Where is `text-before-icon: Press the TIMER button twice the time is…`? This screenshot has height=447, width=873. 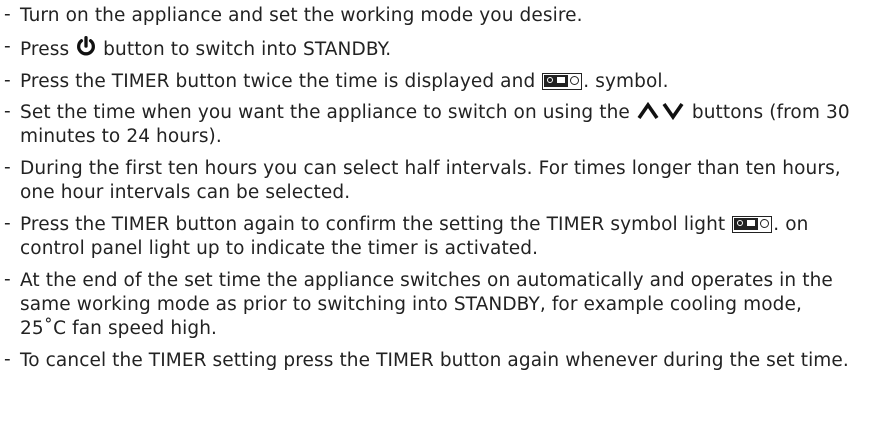 text-before-icon: Press the TIMER button twice the time is… is located at coordinates (278, 81).